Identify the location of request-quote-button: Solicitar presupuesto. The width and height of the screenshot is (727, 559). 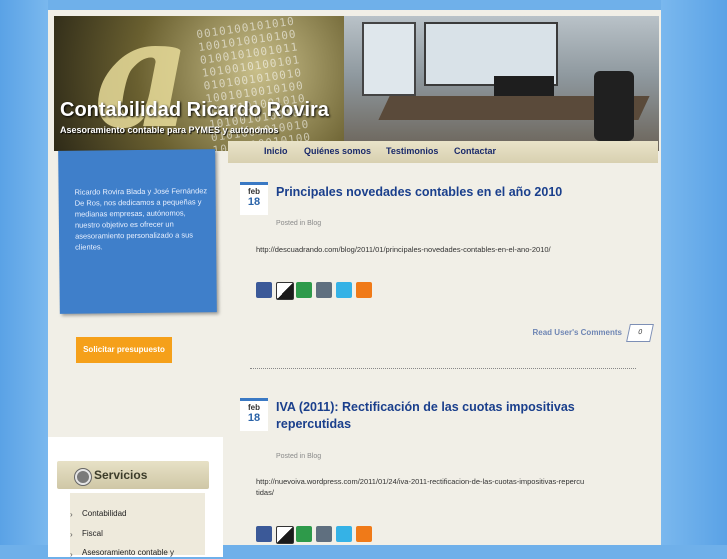
(124, 350).